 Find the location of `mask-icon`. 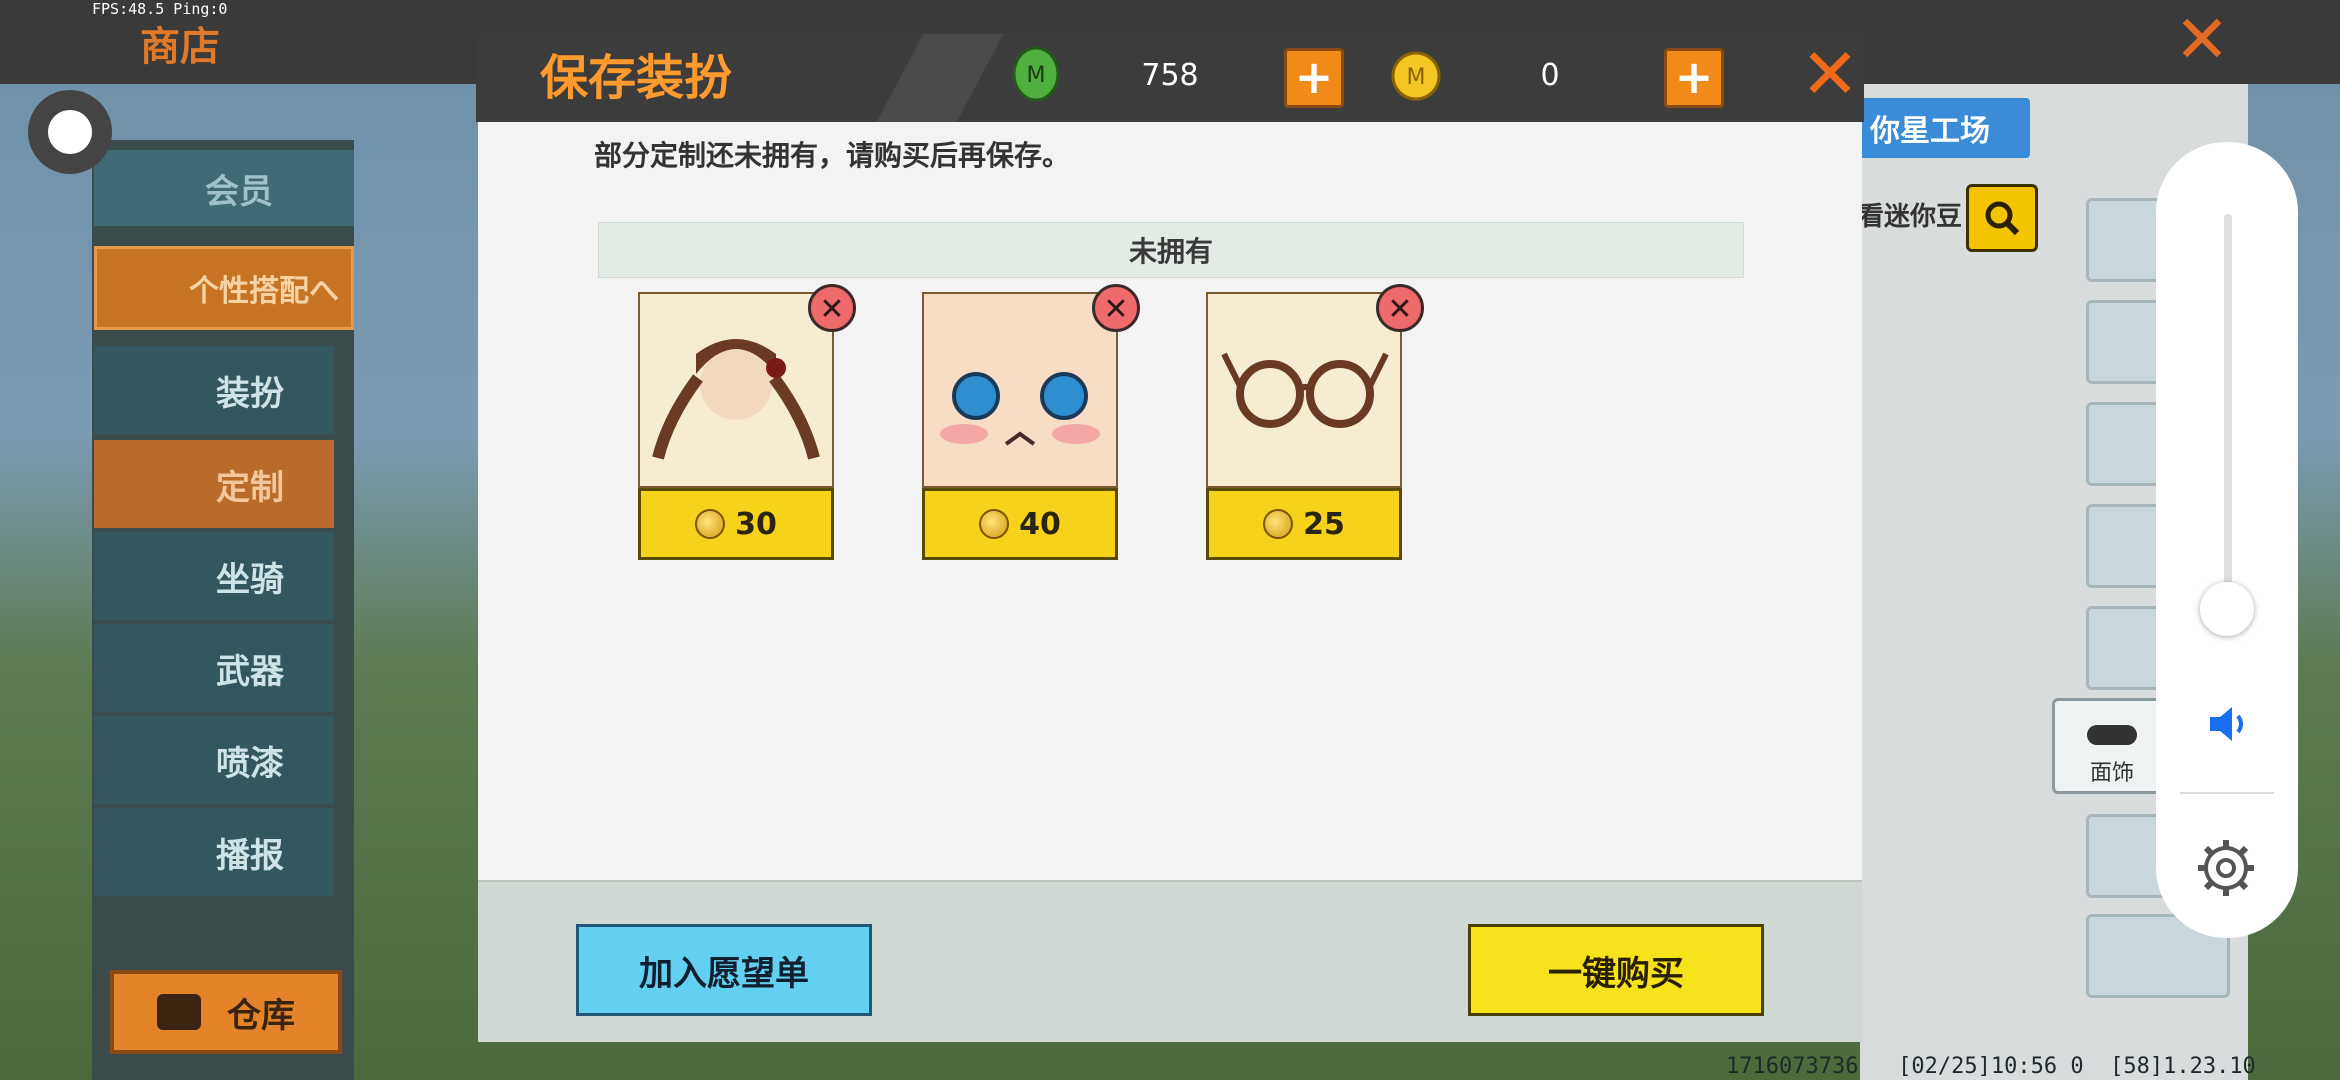

mask-icon is located at coordinates (2112, 735).